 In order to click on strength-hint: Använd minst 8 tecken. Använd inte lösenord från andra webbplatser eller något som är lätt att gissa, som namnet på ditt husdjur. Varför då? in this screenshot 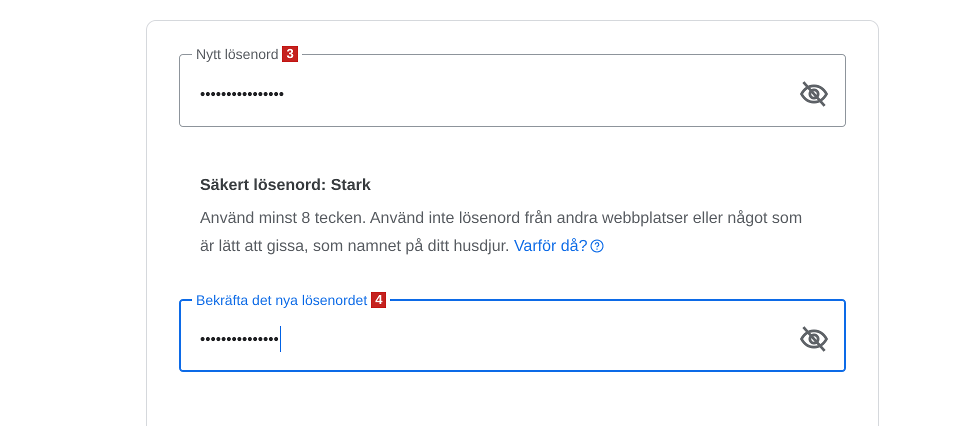, I will do `click(502, 233)`.